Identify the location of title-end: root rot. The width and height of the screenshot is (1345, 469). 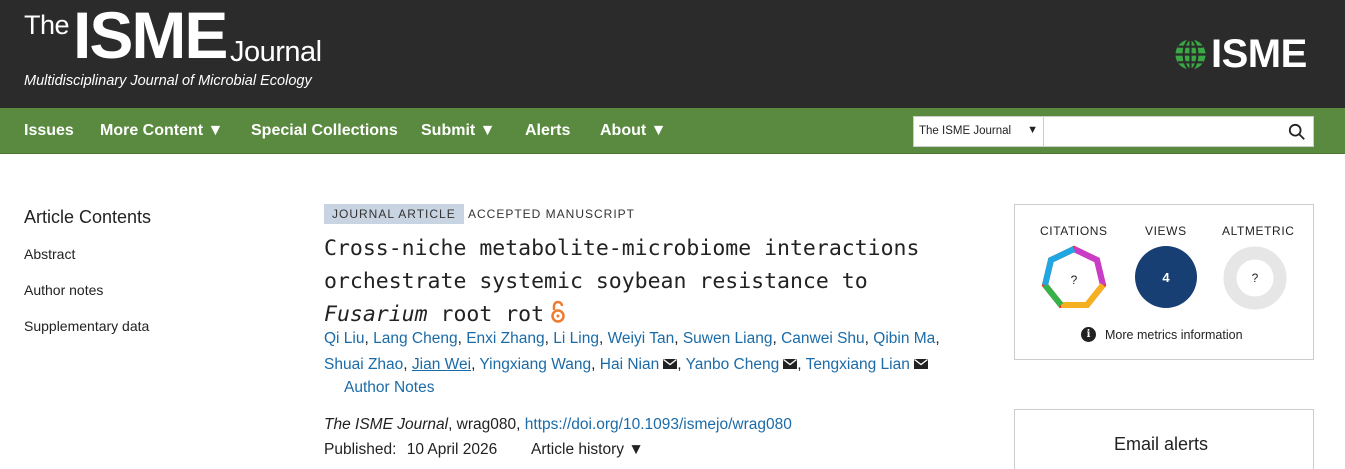
(486, 314).